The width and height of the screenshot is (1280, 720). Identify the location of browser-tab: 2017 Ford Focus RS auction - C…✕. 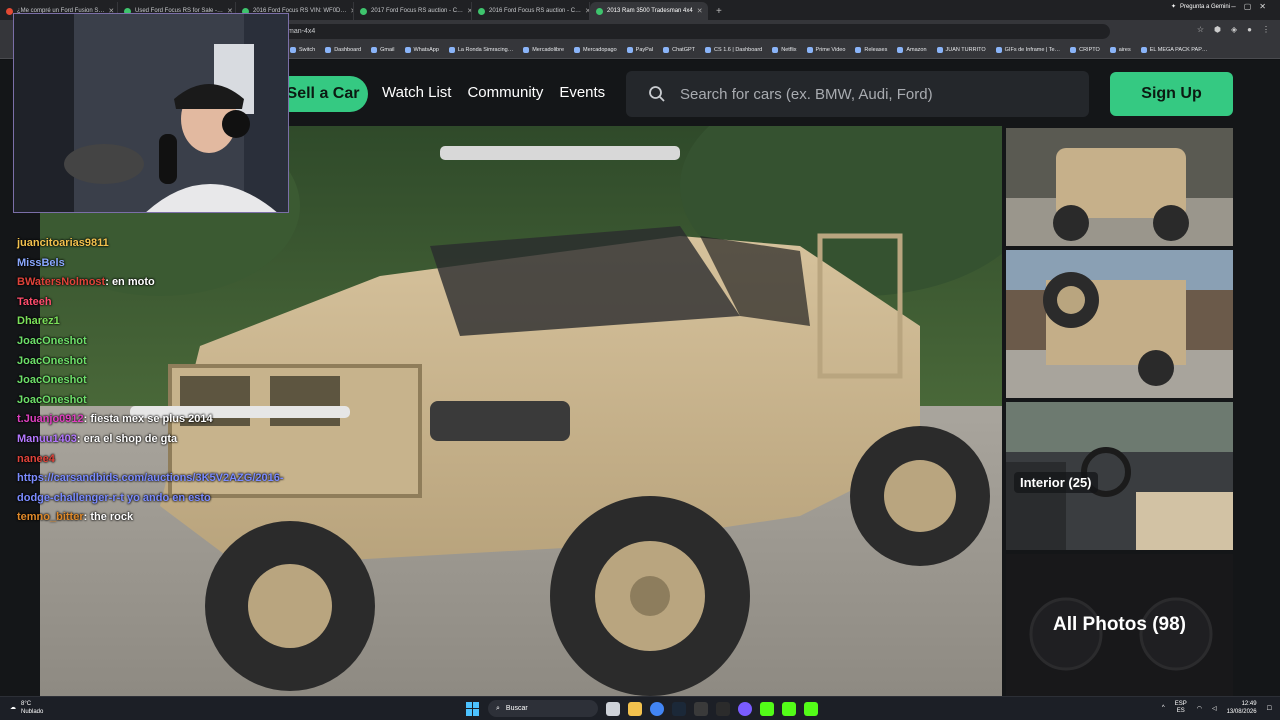
(413, 11).